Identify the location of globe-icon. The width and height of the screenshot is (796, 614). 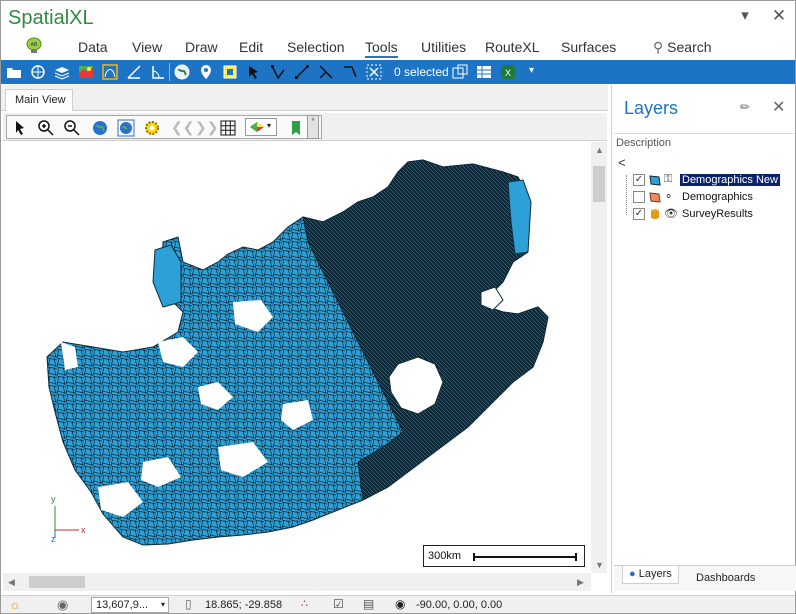
(182, 72).